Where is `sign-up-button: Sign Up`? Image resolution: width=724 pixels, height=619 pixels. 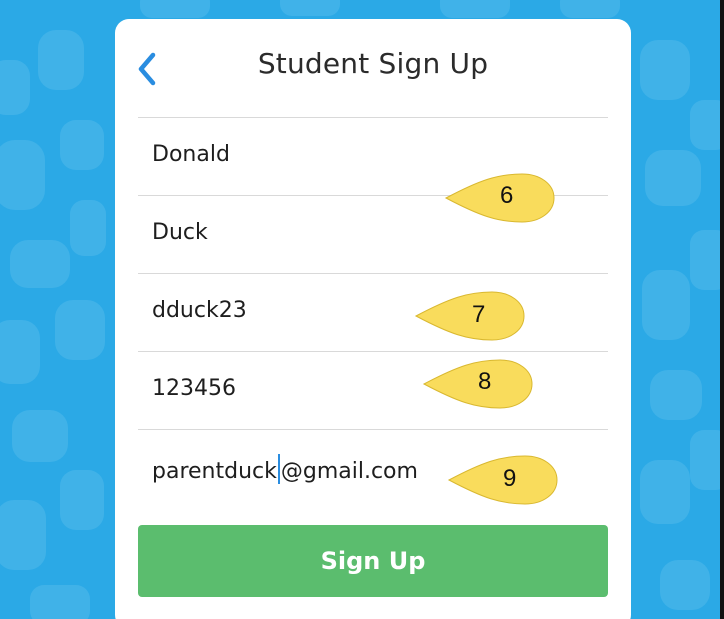 sign-up-button: Sign Up is located at coordinates (373, 561).